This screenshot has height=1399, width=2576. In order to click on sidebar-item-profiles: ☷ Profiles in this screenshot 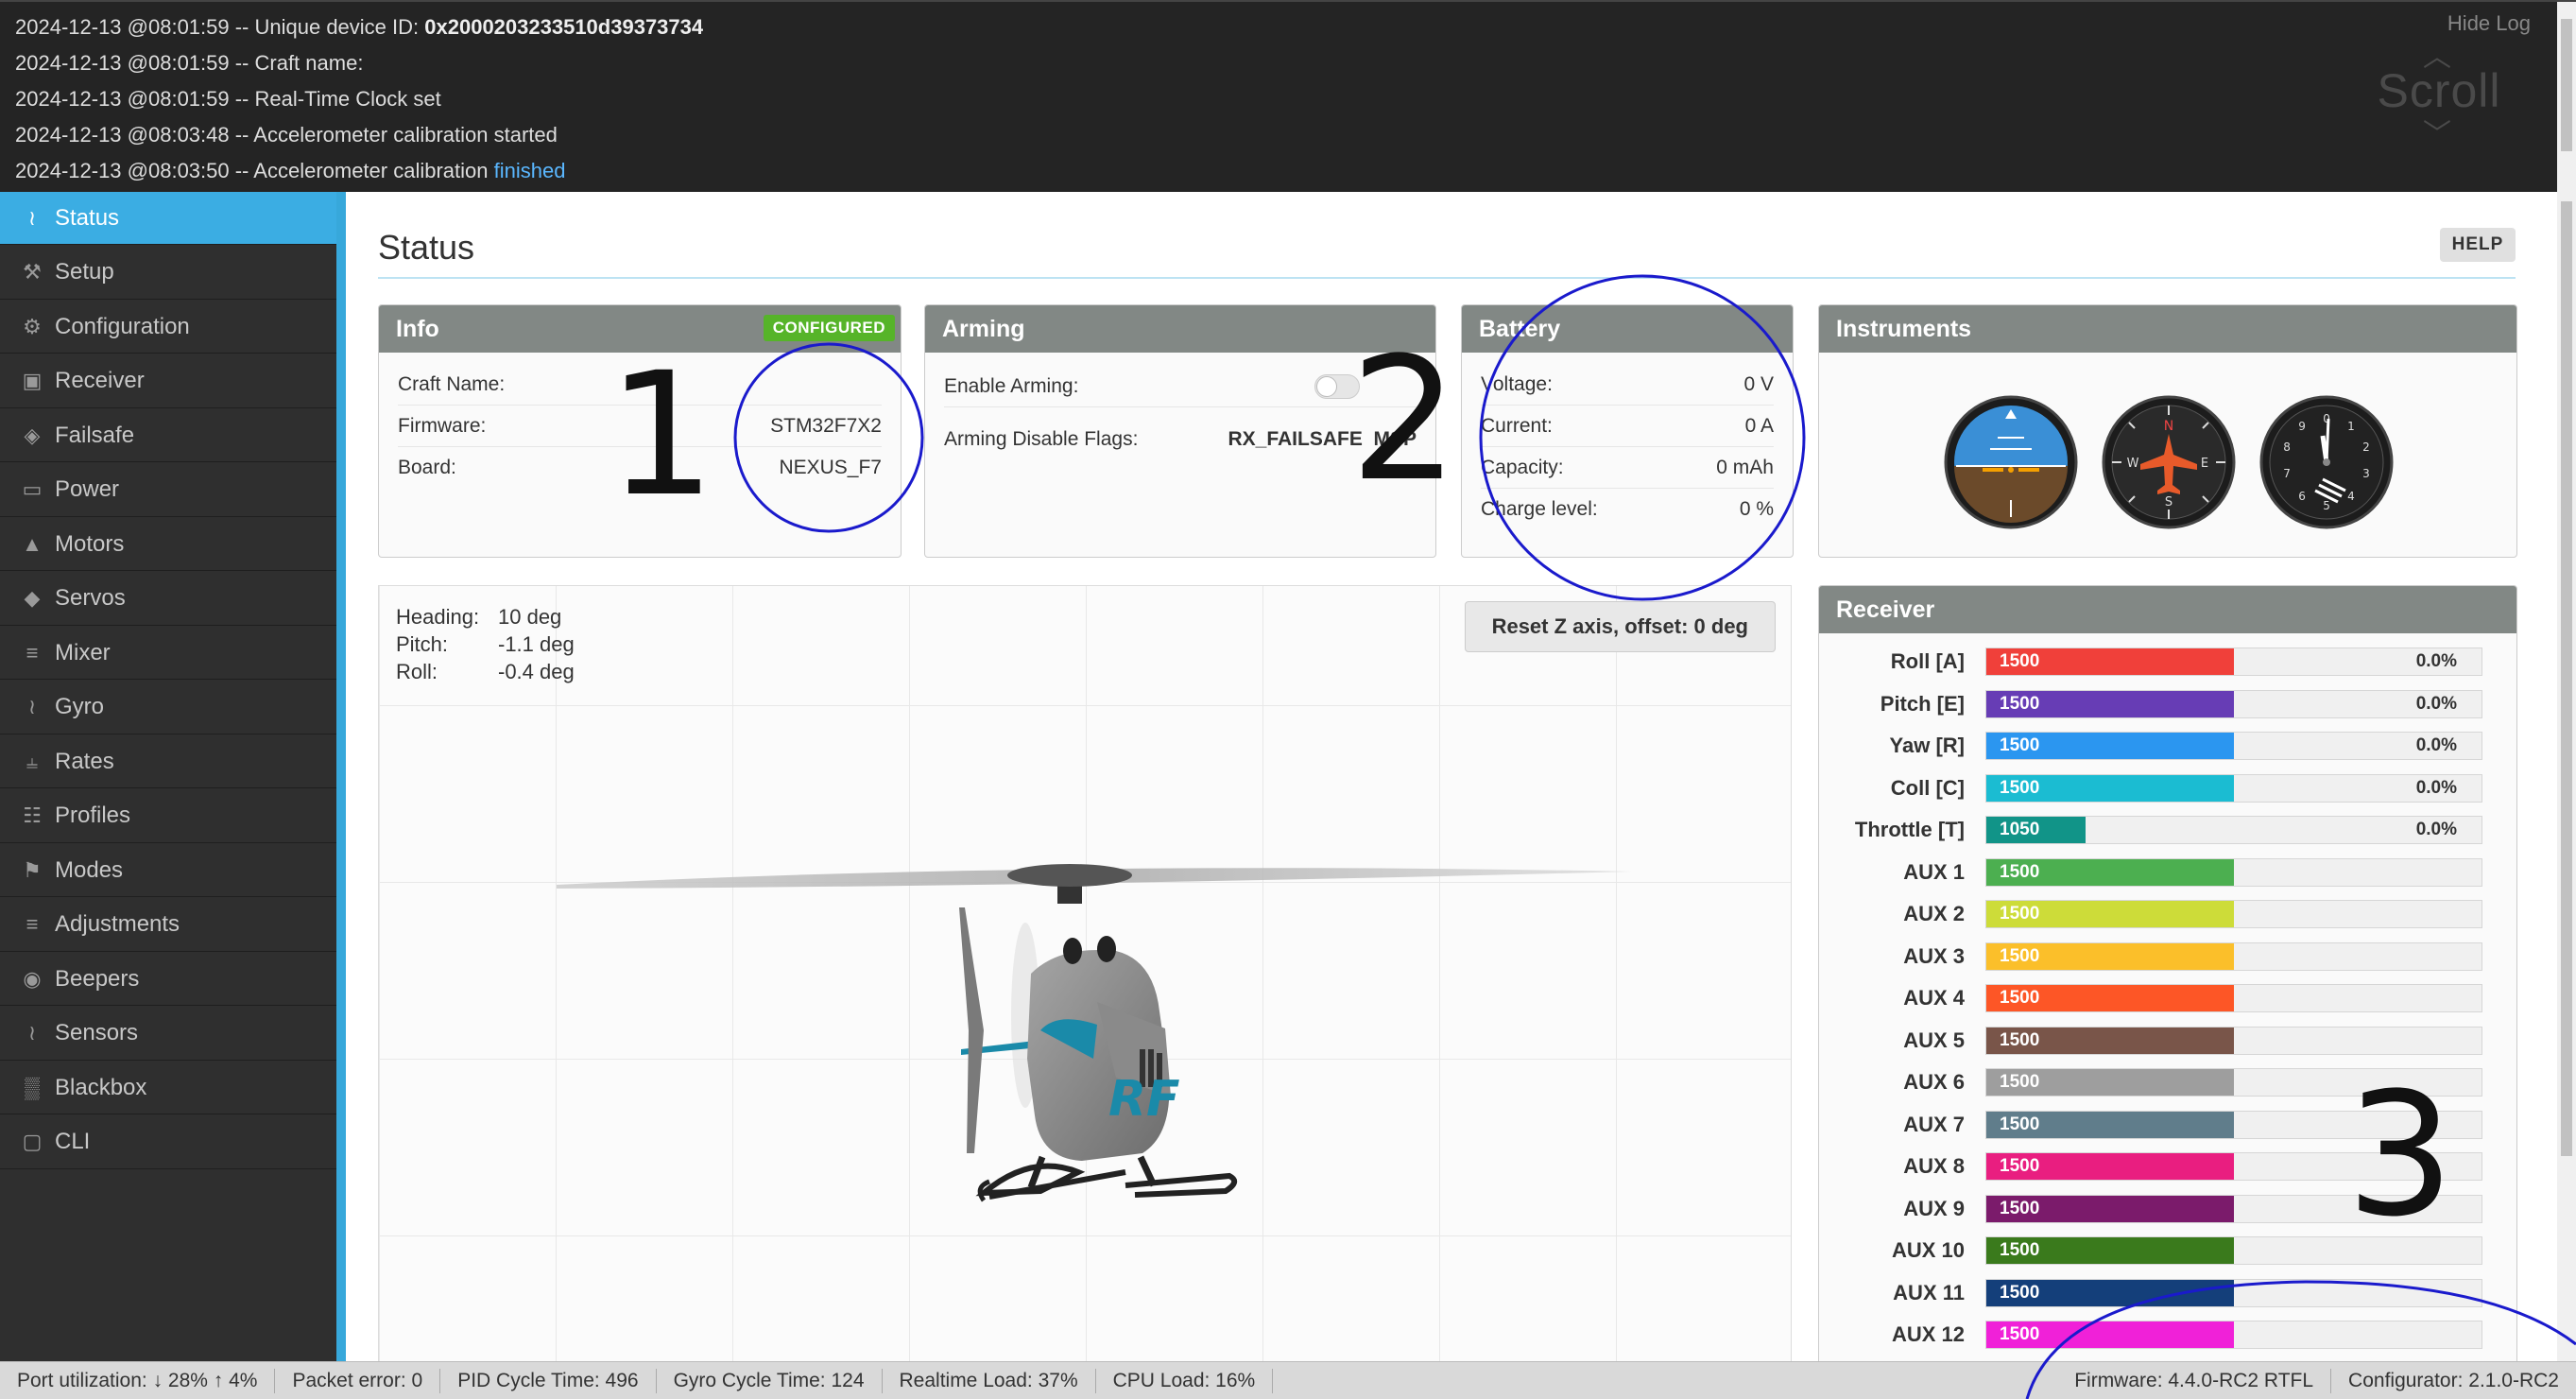, I will do `click(168, 816)`.